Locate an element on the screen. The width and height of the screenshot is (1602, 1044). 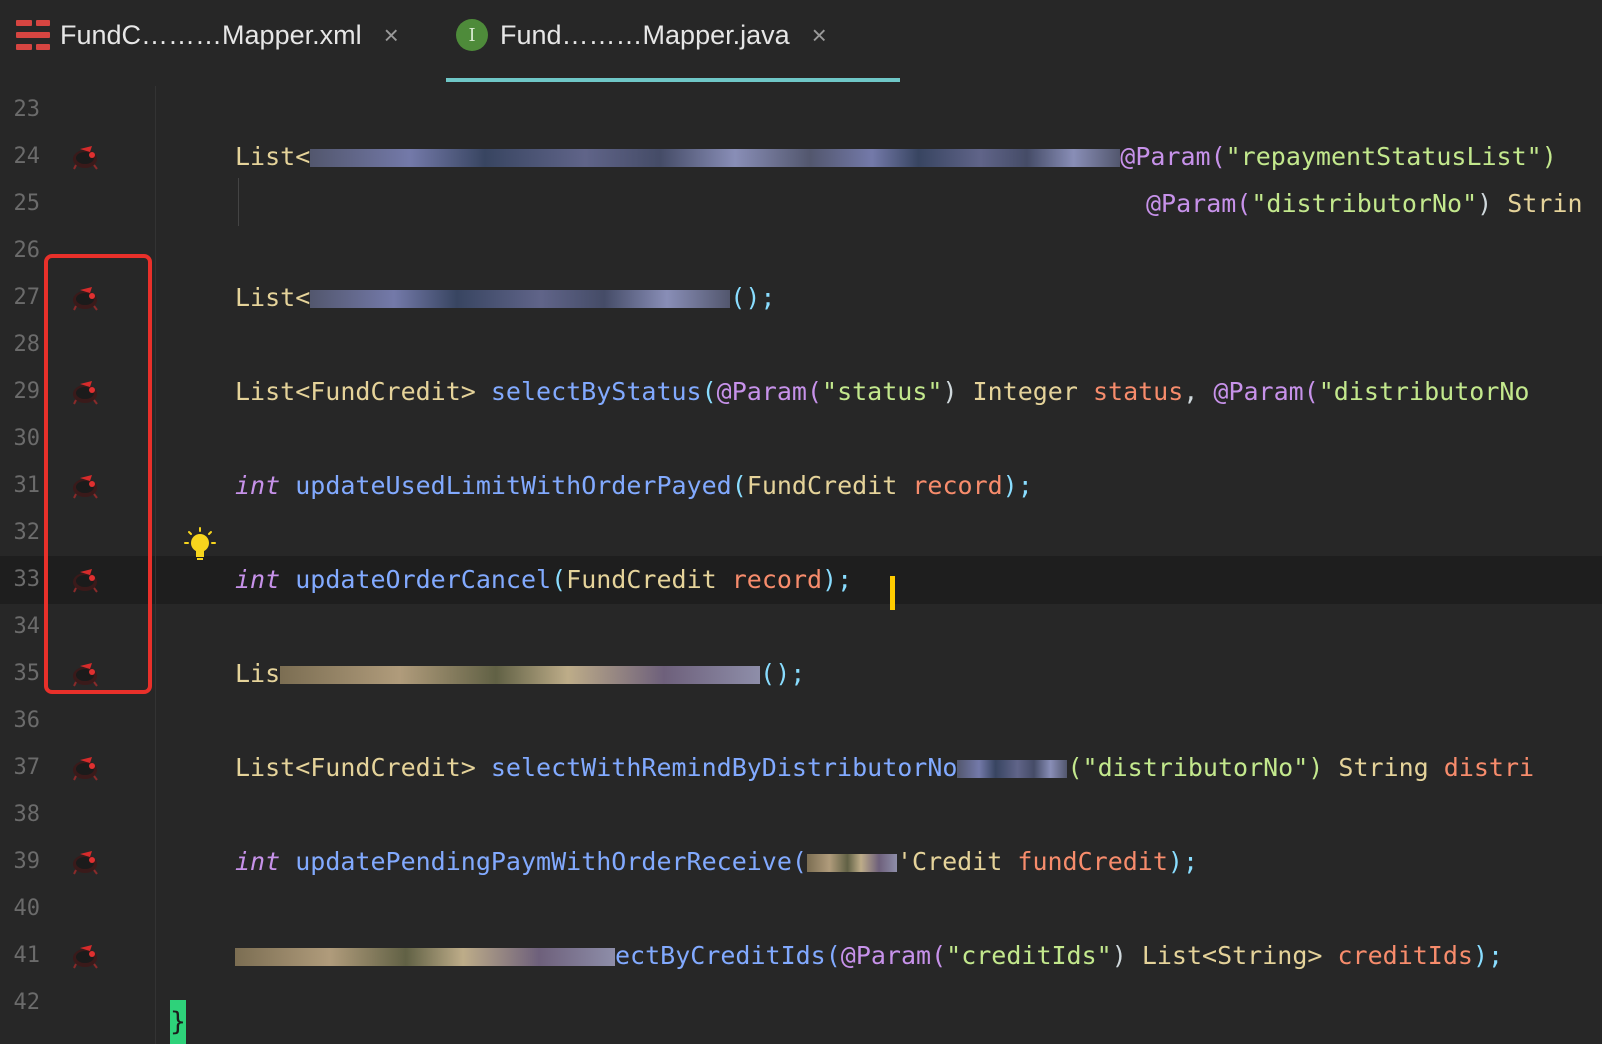
code-line: 40 is located at coordinates (801, 909).